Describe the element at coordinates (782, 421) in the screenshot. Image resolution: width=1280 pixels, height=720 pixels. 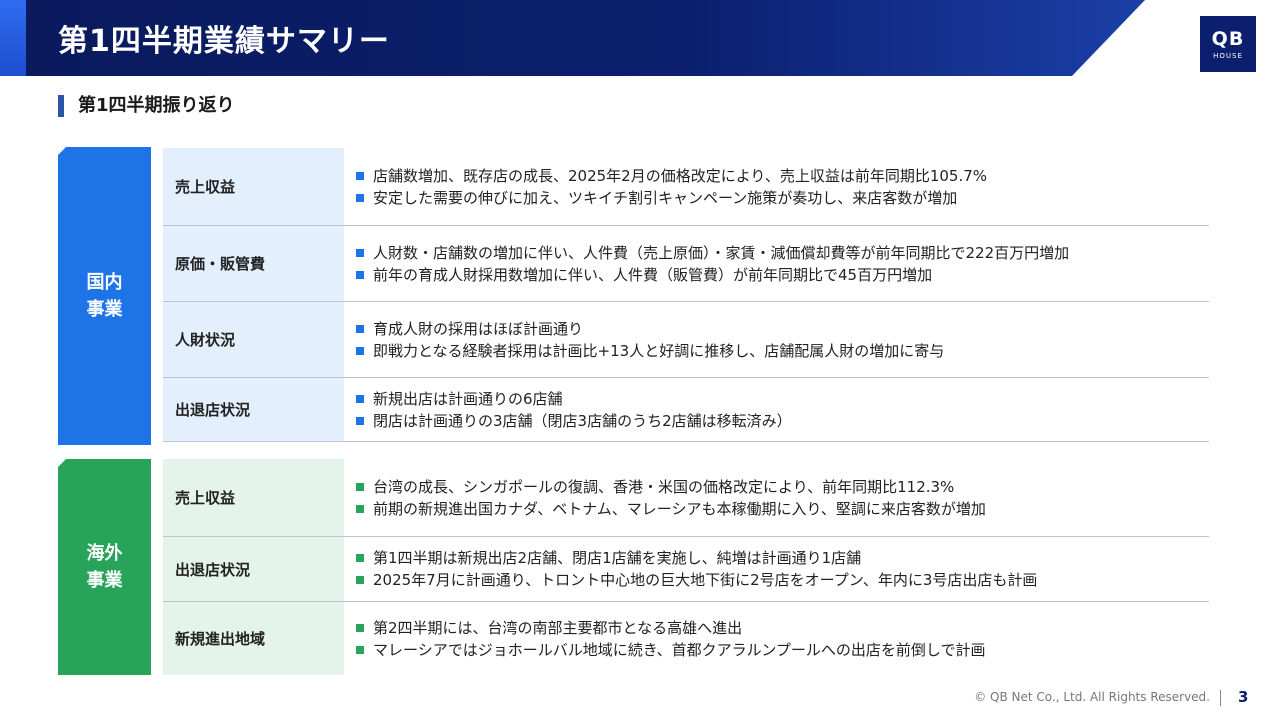
I see `list-item: 閉店は計画通りの3店舗（閉店3店舗のうち2店舗は移転済み）` at that location.